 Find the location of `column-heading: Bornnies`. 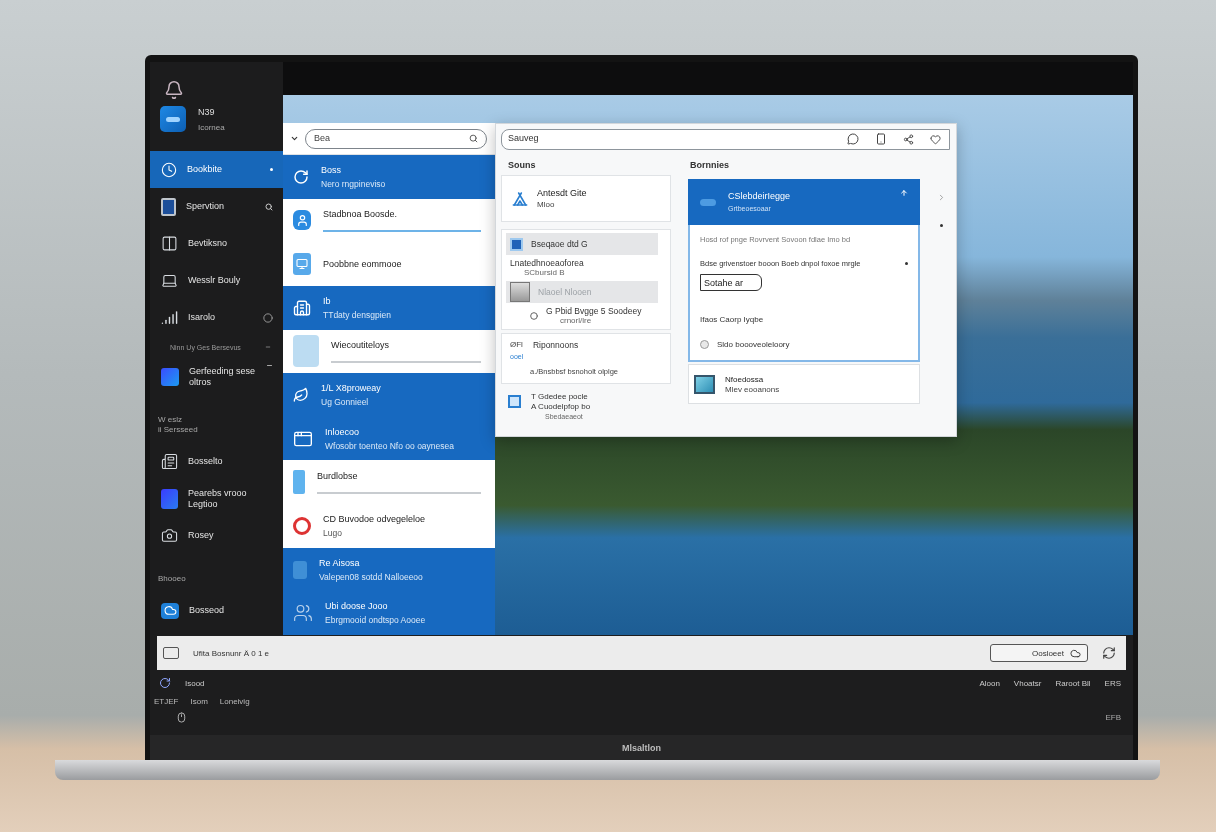

column-heading: Bornnies is located at coordinates (709, 165).